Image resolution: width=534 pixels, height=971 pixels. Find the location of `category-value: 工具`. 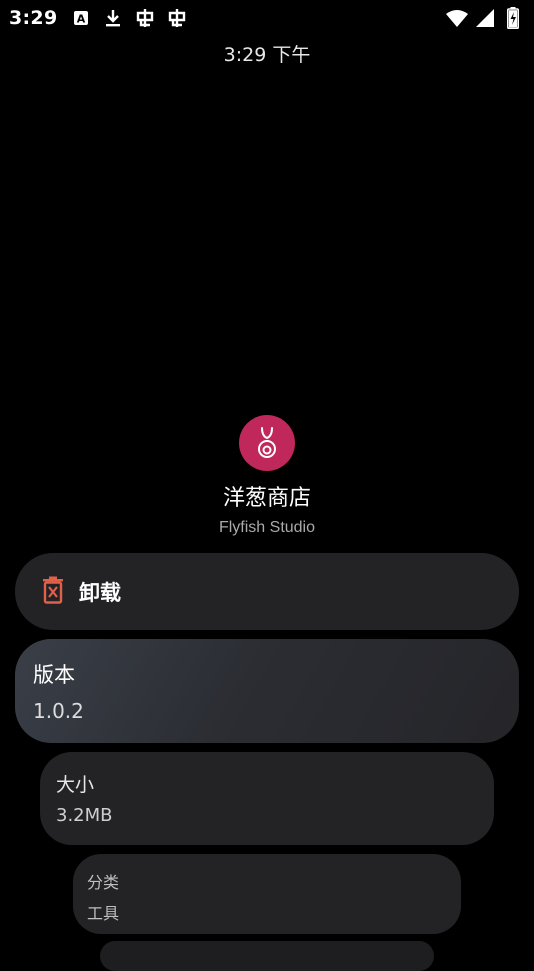

category-value: 工具 is located at coordinates (103, 913).